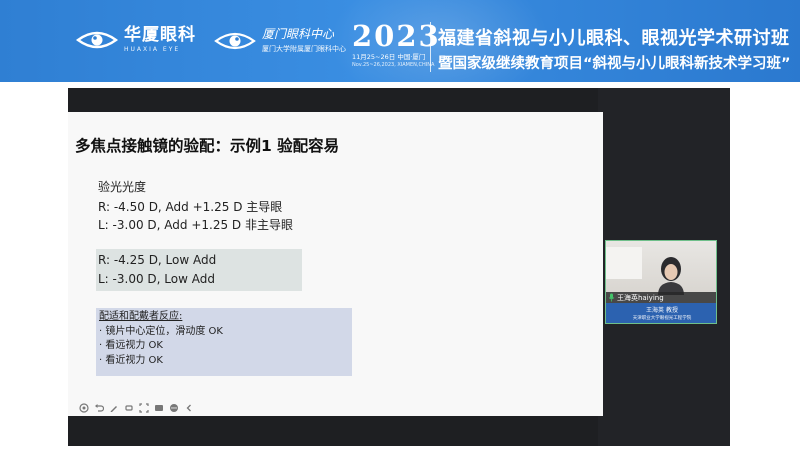 The width and height of the screenshot is (800, 451). I want to click on event-date-english: Nov.25~26,2023, XIAMEN,CHINA, so click(393, 65).